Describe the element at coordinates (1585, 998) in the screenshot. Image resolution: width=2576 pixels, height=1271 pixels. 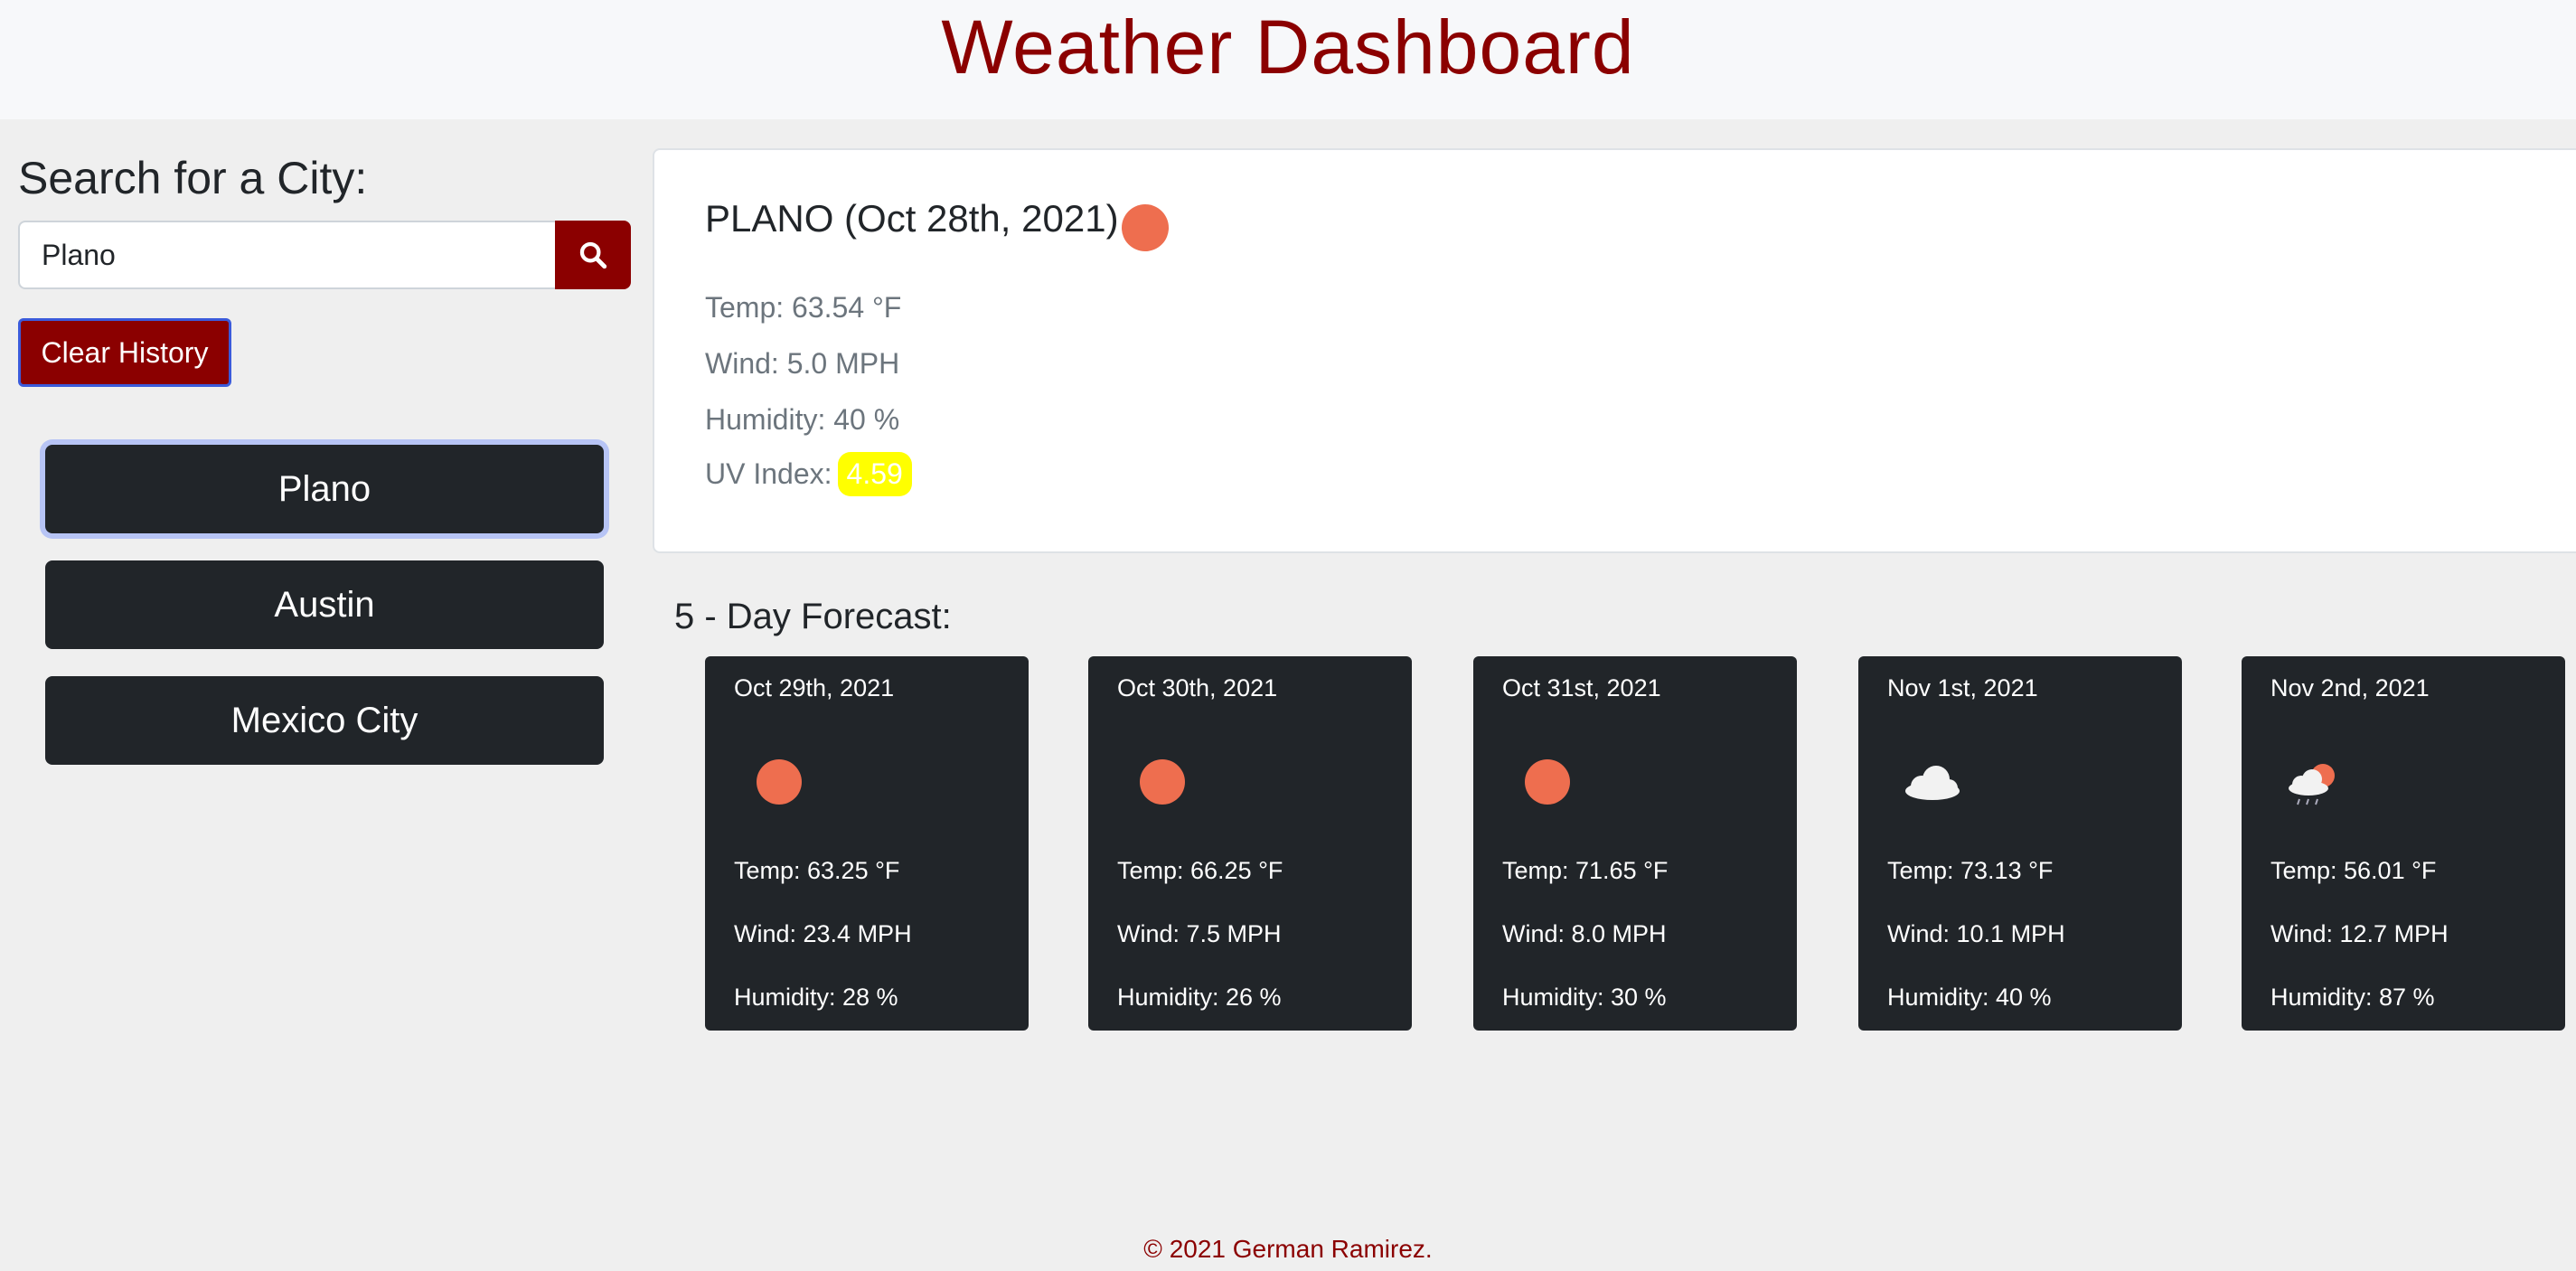
I see `forecast-humidity: Humidity: 30 %` at that location.